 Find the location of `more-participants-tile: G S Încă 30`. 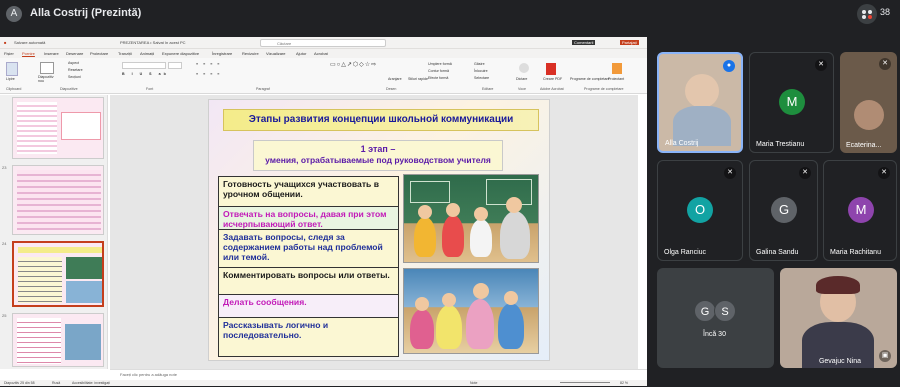

more-participants-tile: G S Încă 30 is located at coordinates (715, 318).